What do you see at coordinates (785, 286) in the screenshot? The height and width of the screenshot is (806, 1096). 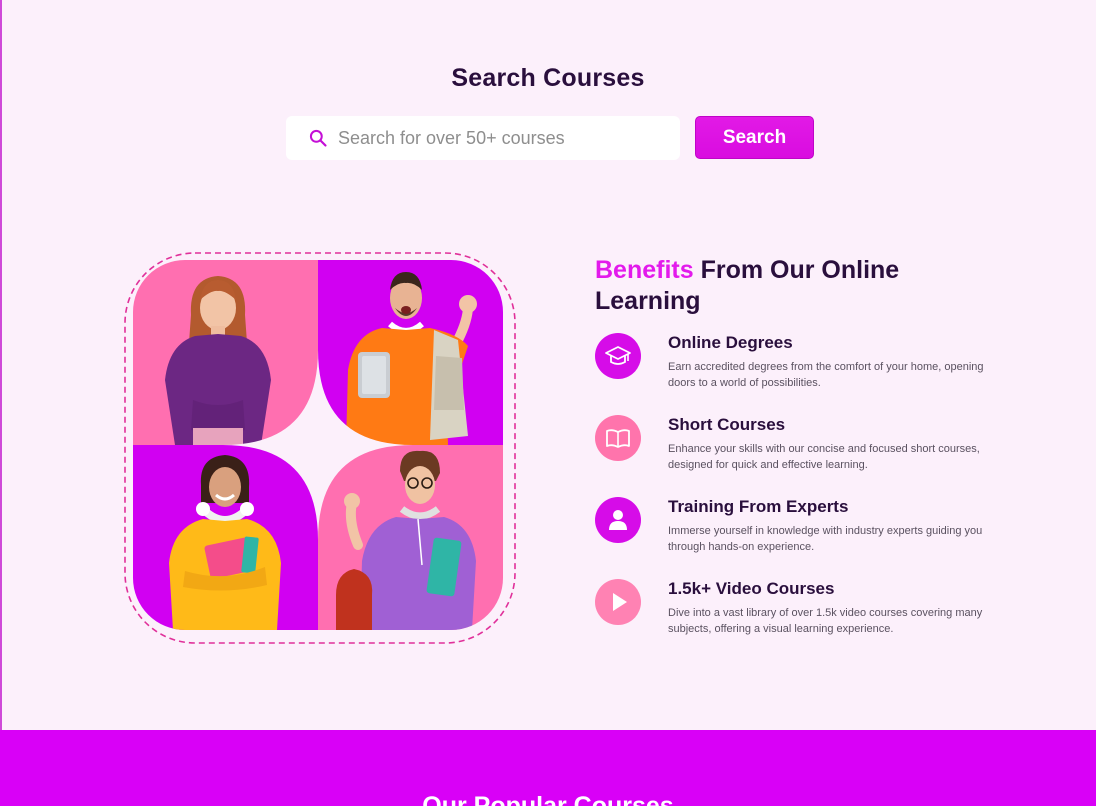 I see `benefits-heading: Benefits From Our Online Learning` at bounding box center [785, 286].